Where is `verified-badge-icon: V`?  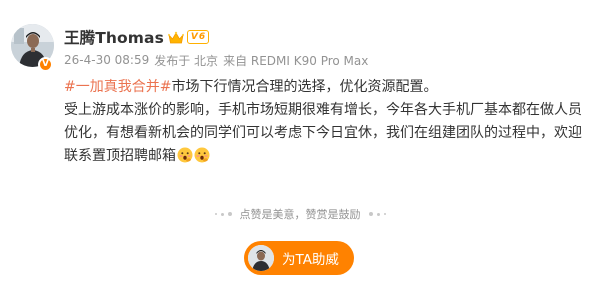 verified-badge-icon: V is located at coordinates (45, 64).